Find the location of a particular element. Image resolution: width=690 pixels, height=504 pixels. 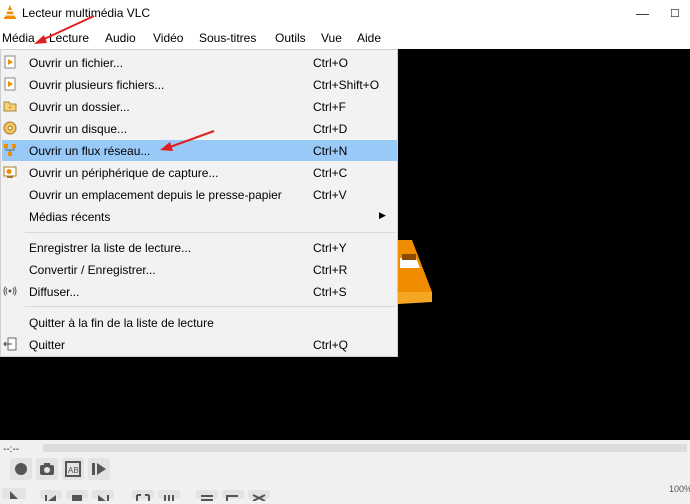

equalizer-icon is located at coordinates (169, 498).